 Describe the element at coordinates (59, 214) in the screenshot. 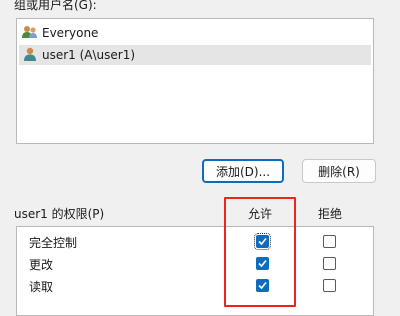

I see `permissions-label: user1 的权限(P)` at that location.